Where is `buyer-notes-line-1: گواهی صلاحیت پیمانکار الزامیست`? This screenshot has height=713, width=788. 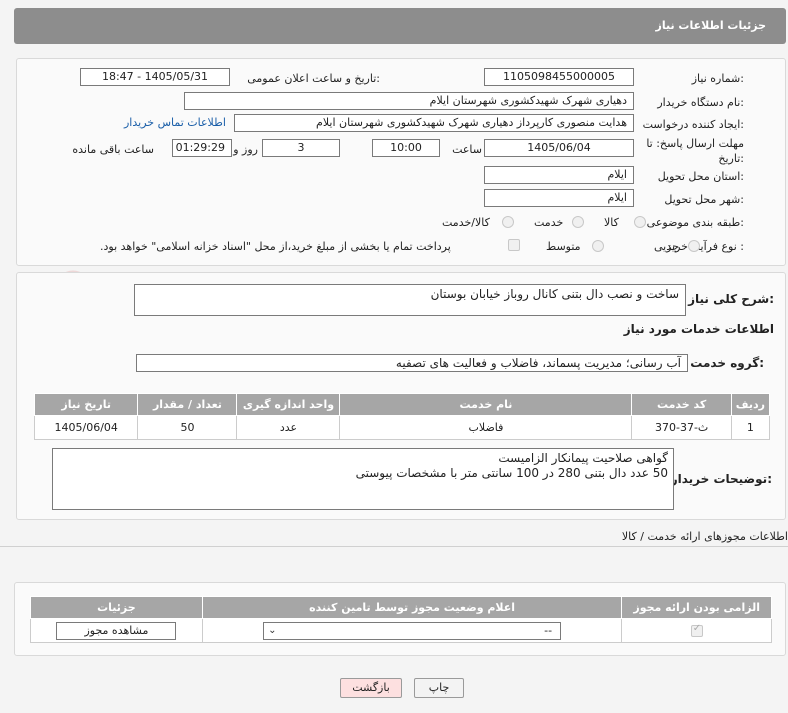
buyer-notes-line-1: گواهی صلاحیت پیمانکار الزامیست is located at coordinates (583, 458).